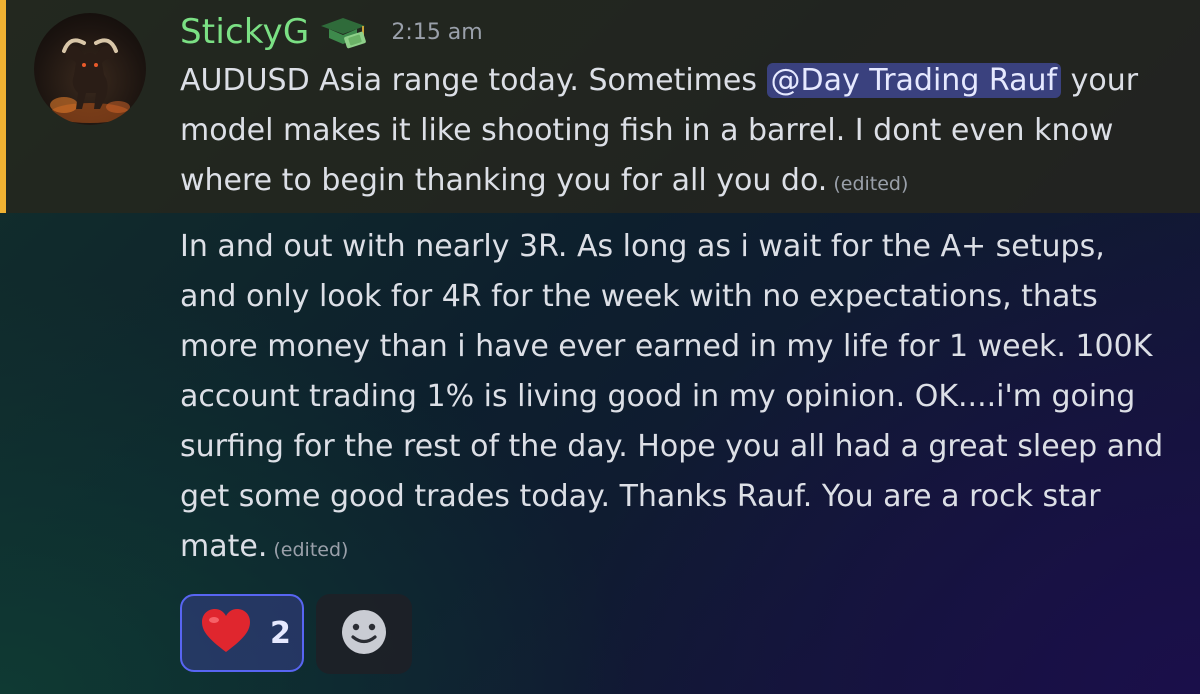 The width and height of the screenshot is (1200, 694). I want to click on message-text-part: AUDUSD Asia range today. Sometimes, so click(473, 80).